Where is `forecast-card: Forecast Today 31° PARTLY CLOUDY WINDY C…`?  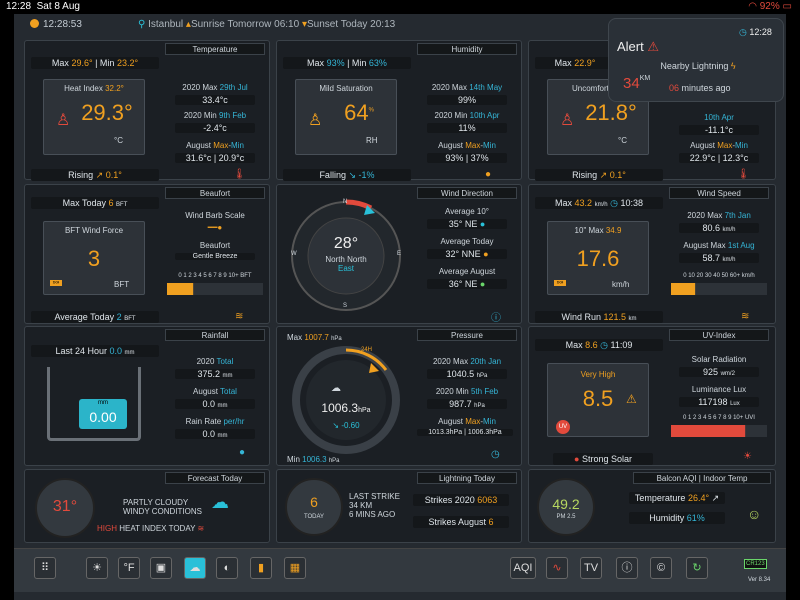 forecast-card: Forecast Today 31° PARTLY CLOUDY WINDY C… is located at coordinates (147, 506).